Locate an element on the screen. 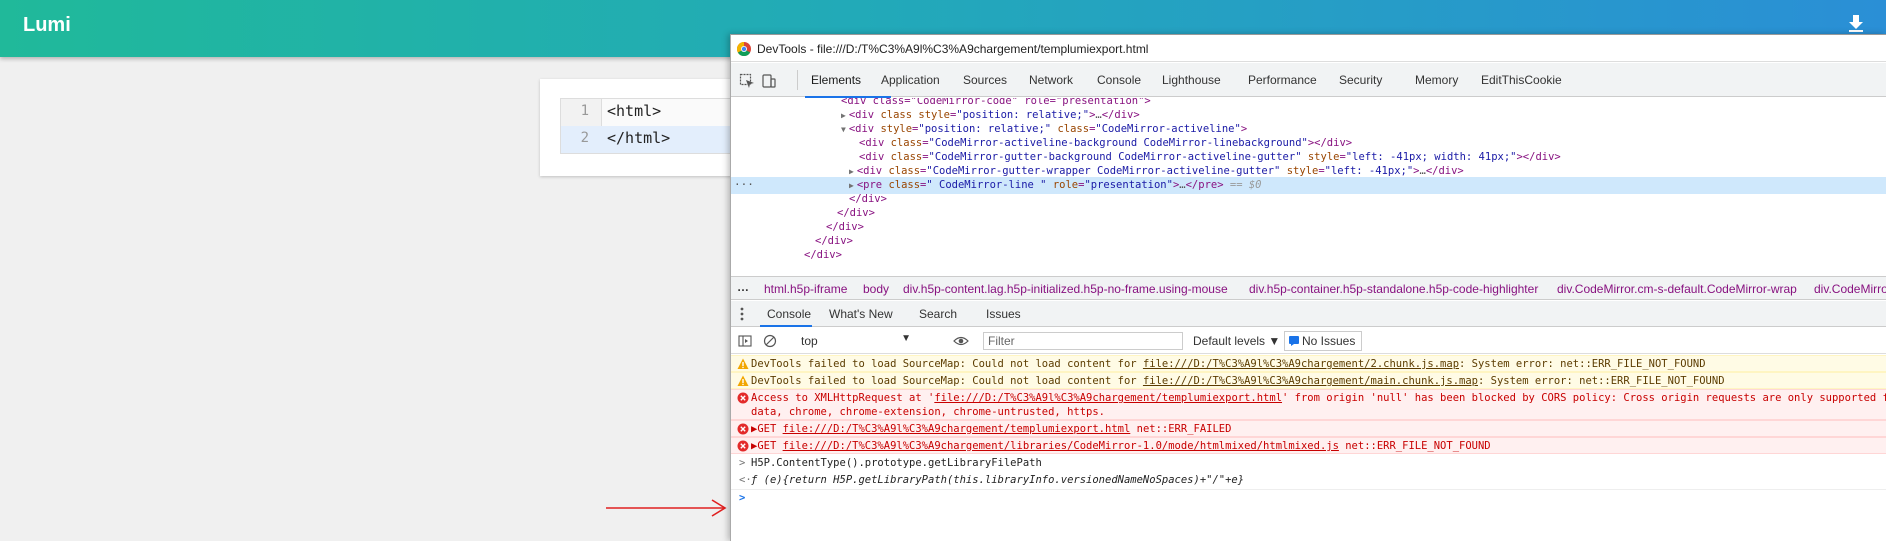  dom-node: </div> is located at coordinates (1308, 255).